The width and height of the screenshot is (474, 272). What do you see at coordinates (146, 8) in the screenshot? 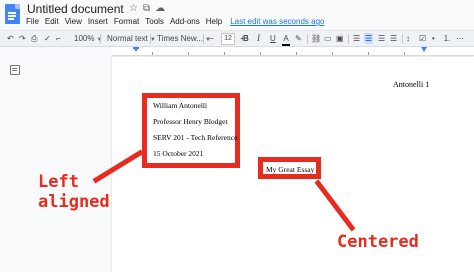
I see `move-folder-icon: ⧉` at bounding box center [146, 8].